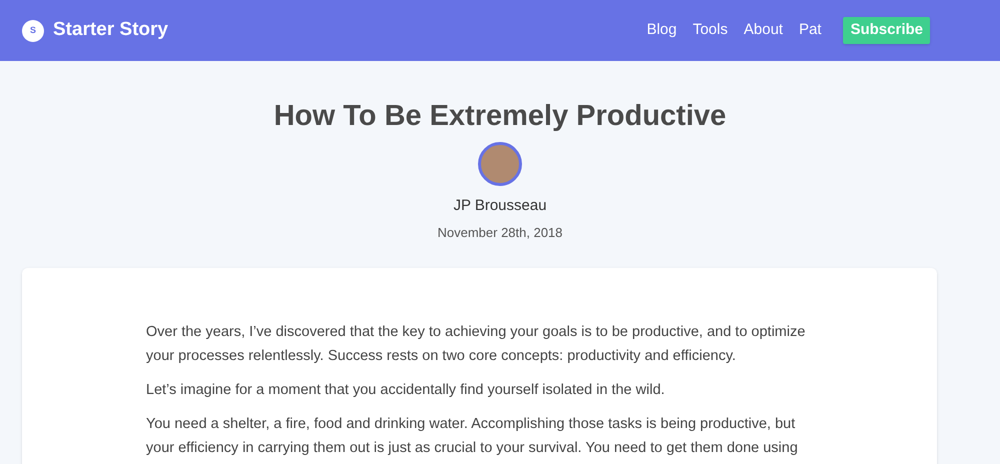 The width and height of the screenshot is (1000, 464). Describe the element at coordinates (500, 164) in the screenshot. I see `avatar` at that location.